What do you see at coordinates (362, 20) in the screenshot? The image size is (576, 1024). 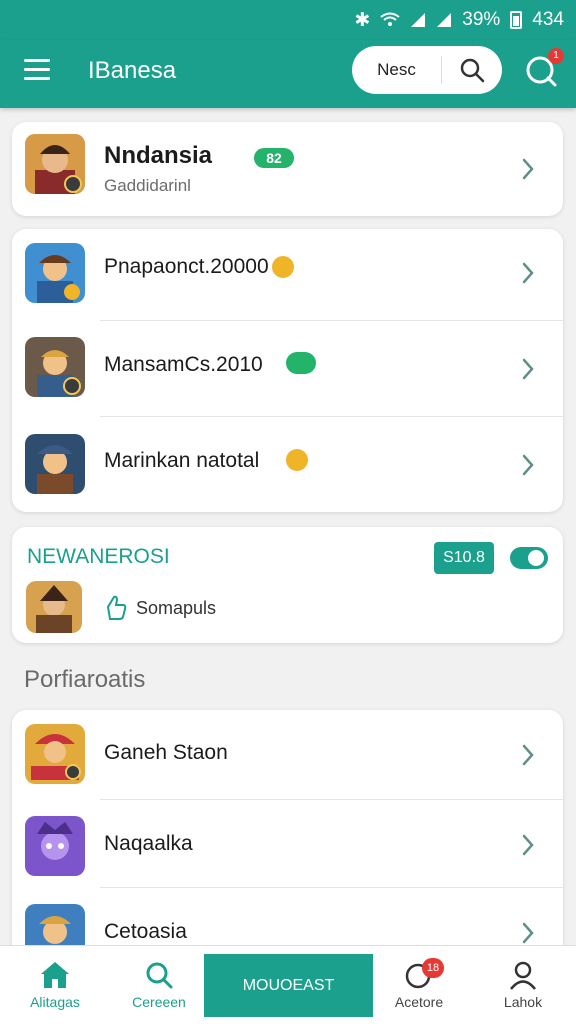 I see `bluetooth-icon: ✱` at bounding box center [362, 20].